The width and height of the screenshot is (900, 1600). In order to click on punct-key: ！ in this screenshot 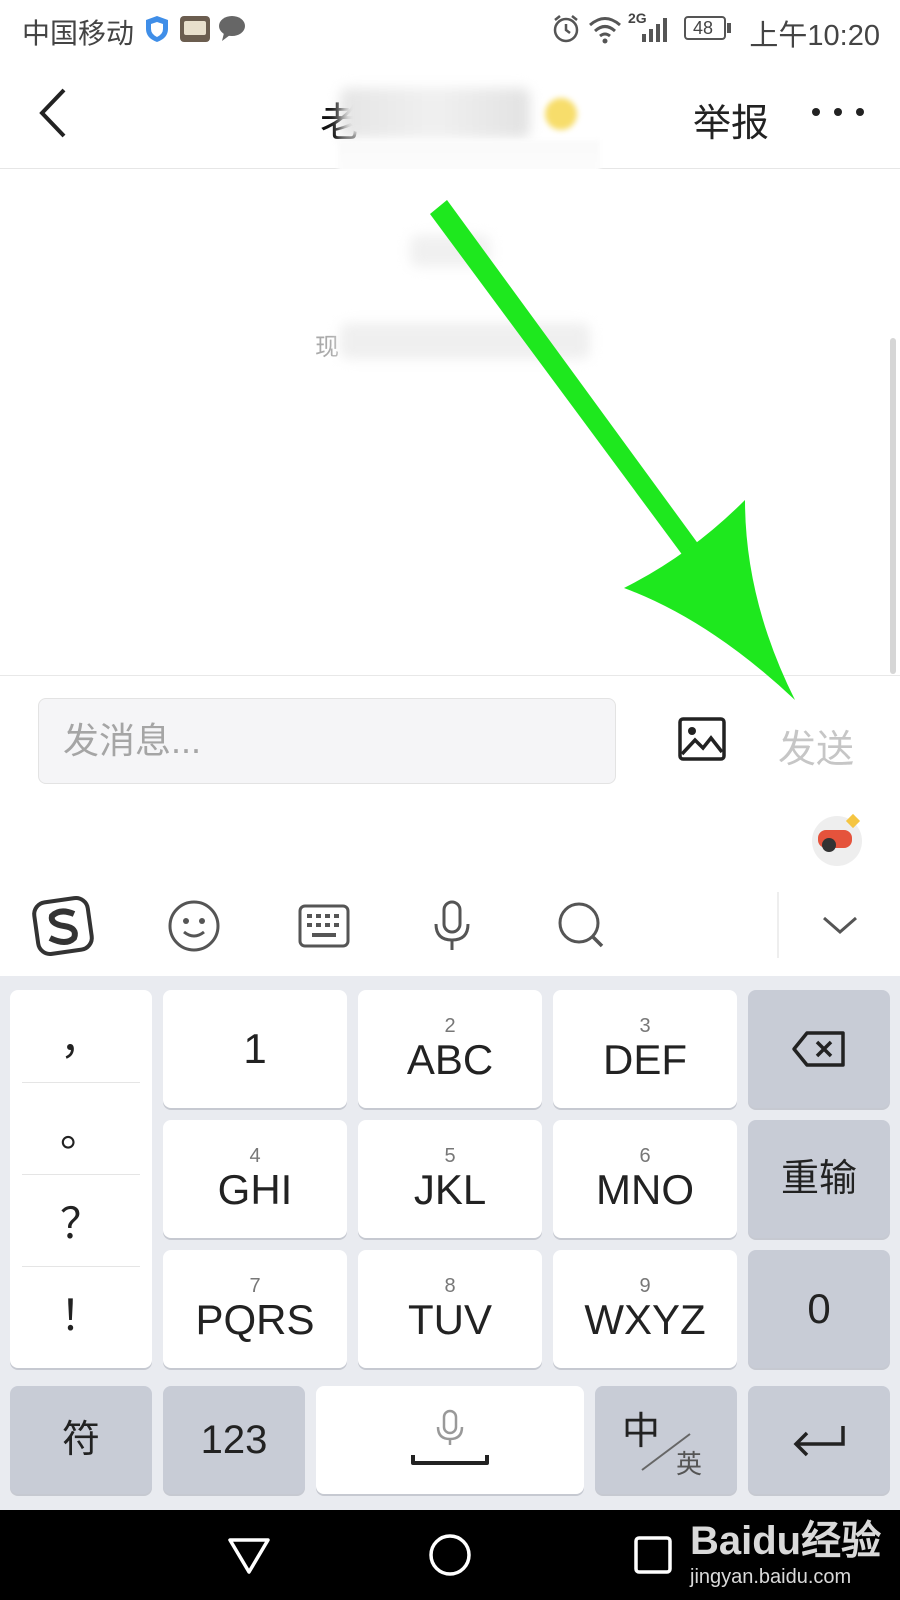, I will do `click(81, 1312)`.